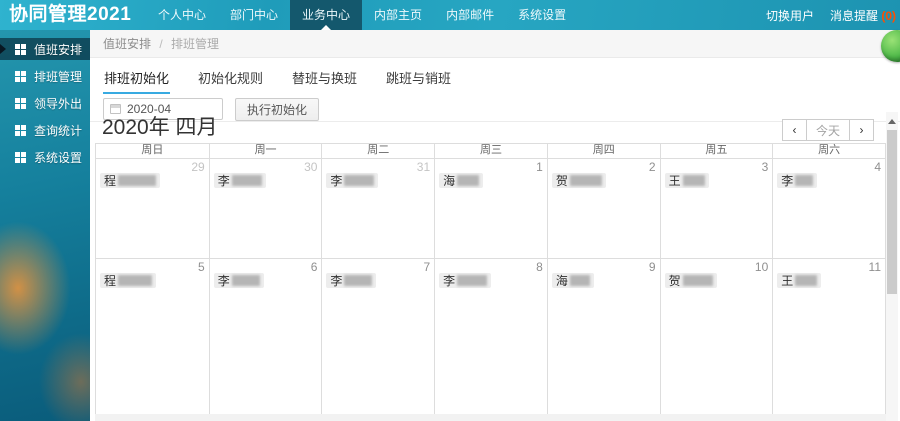  Describe the element at coordinates (152, 208) in the screenshot. I see `day-cell: 29 程` at that location.